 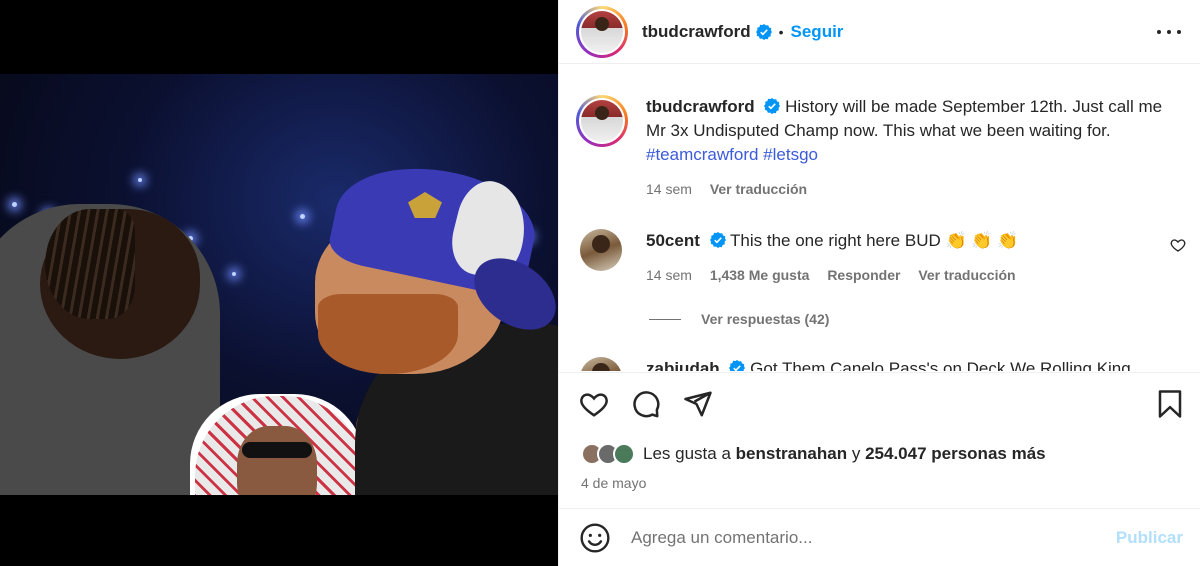 What do you see at coordinates (874, 240) in the screenshot?
I see `comment-text: This the one right here BUD 👏 👏 👏` at bounding box center [874, 240].